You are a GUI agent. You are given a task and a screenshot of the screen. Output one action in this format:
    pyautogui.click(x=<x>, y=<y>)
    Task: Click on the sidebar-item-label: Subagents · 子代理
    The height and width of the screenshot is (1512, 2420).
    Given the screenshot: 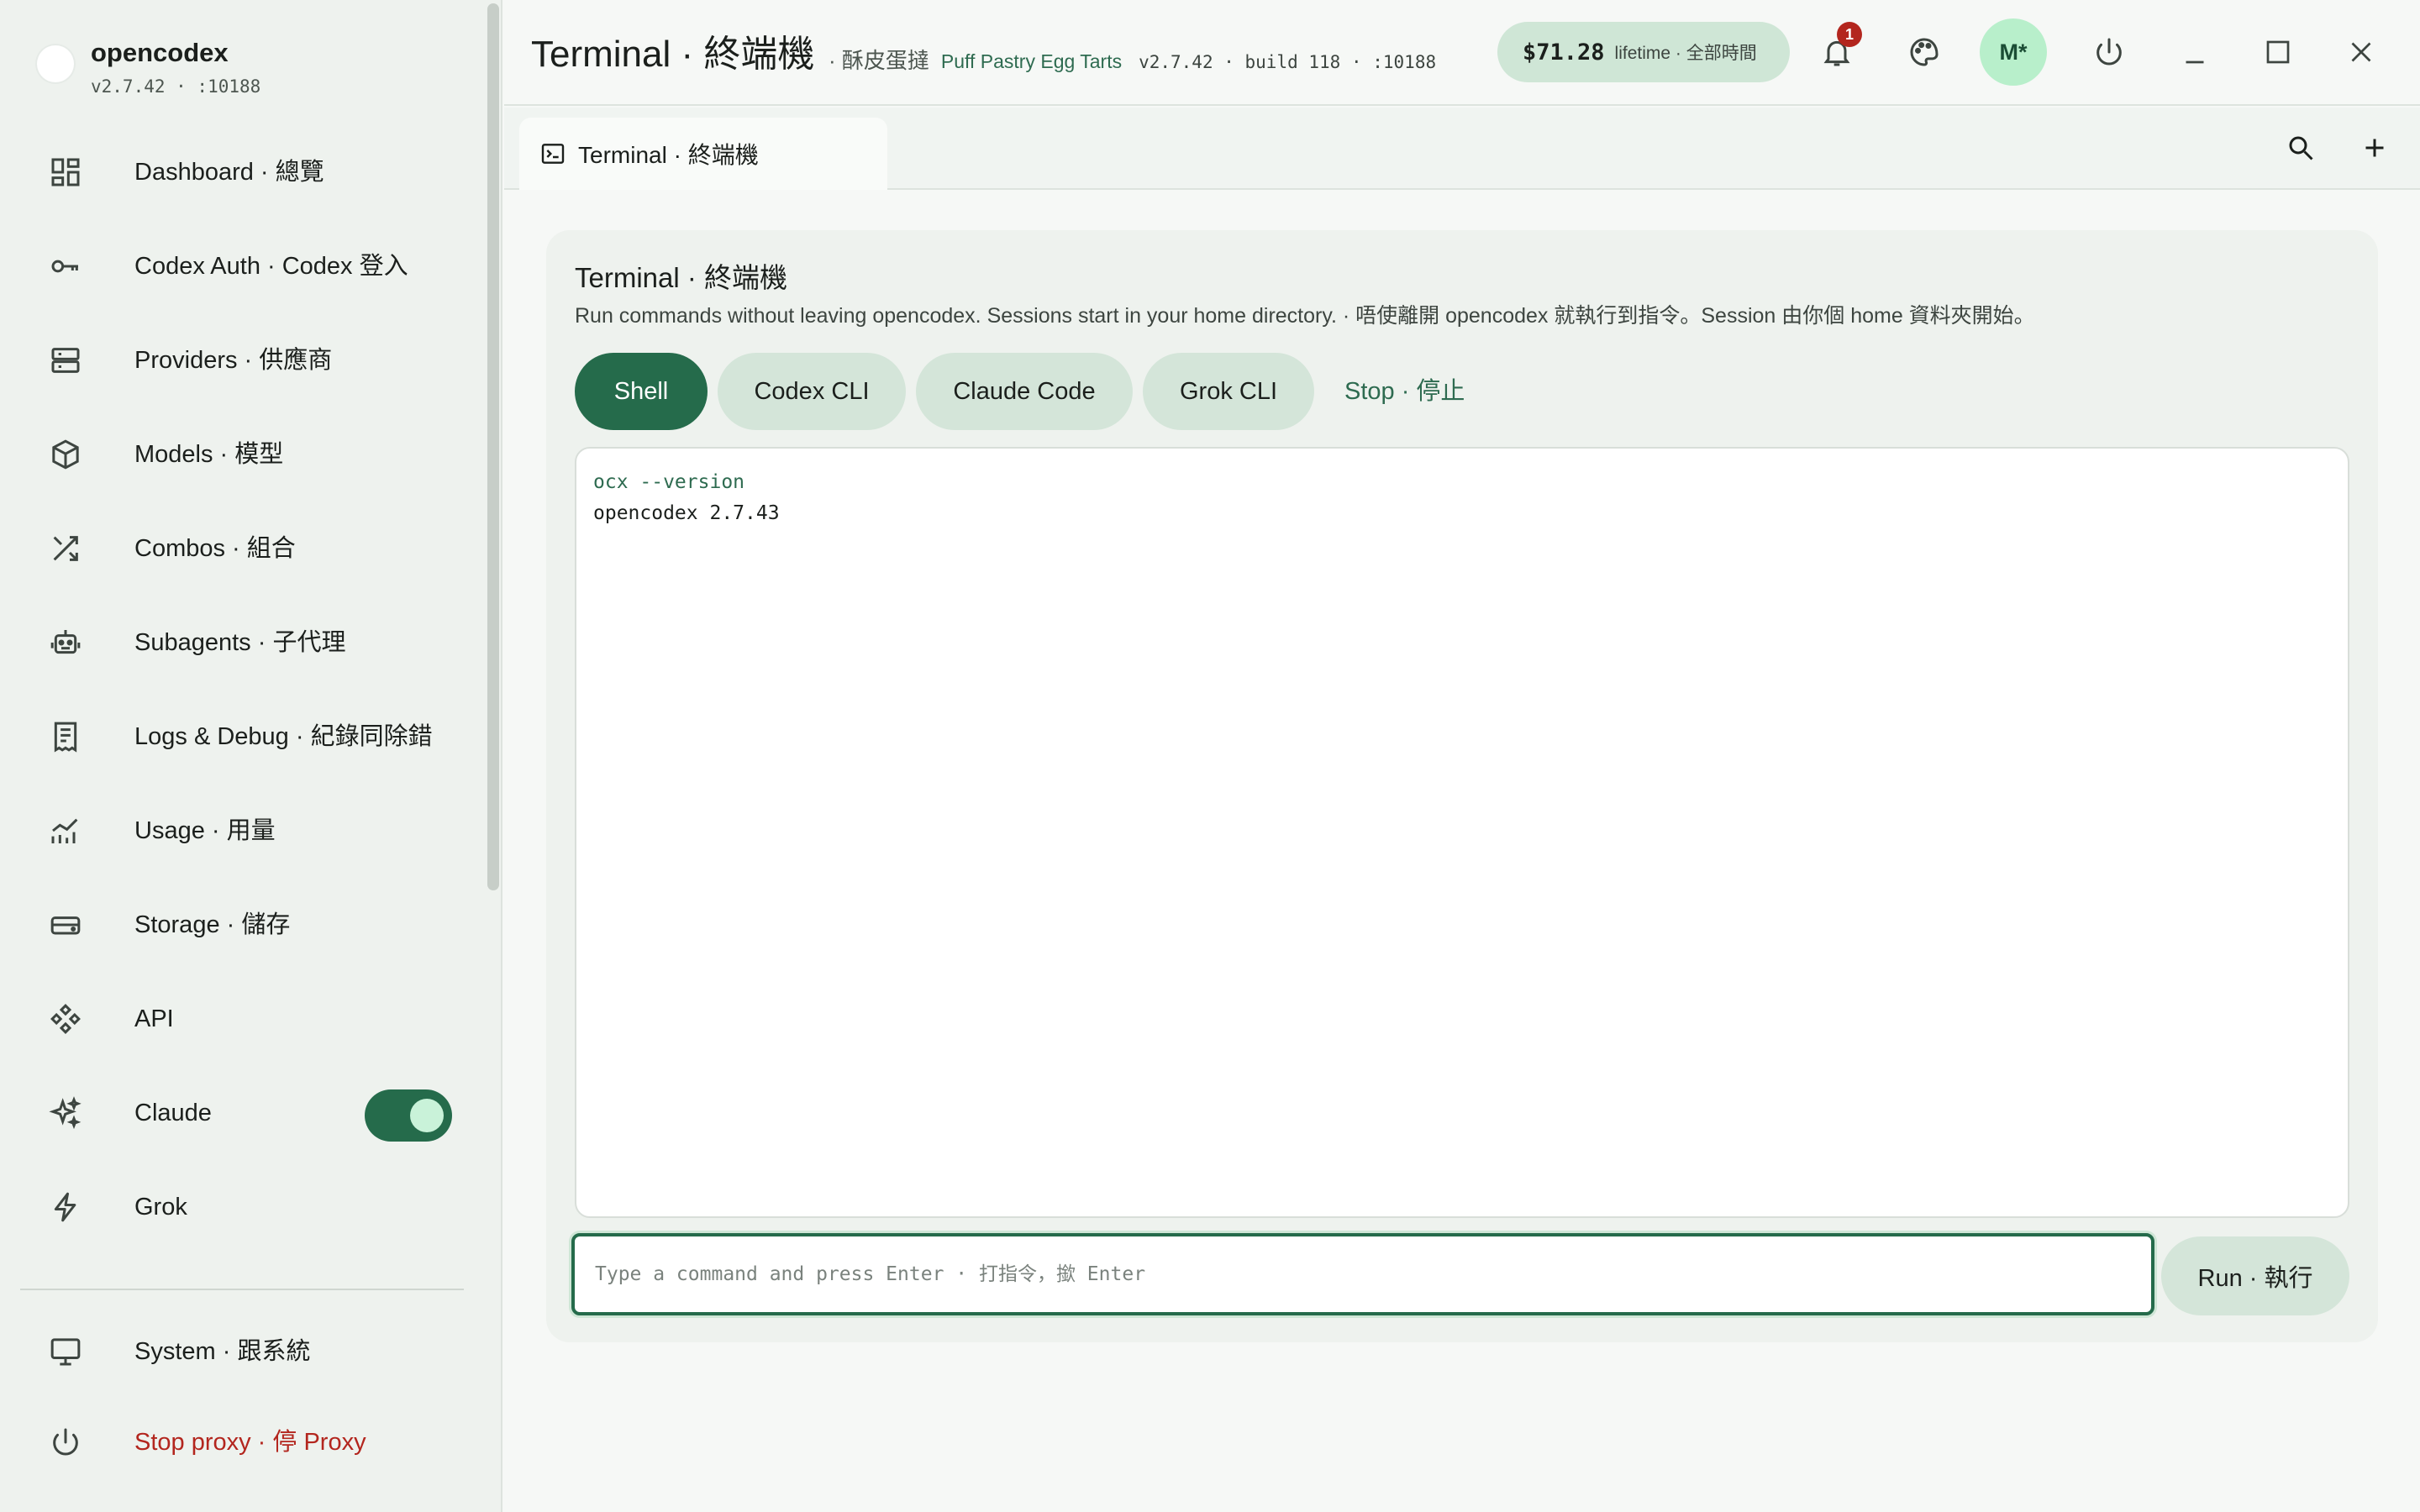 What is the action you would take?
    pyautogui.click(x=240, y=642)
    